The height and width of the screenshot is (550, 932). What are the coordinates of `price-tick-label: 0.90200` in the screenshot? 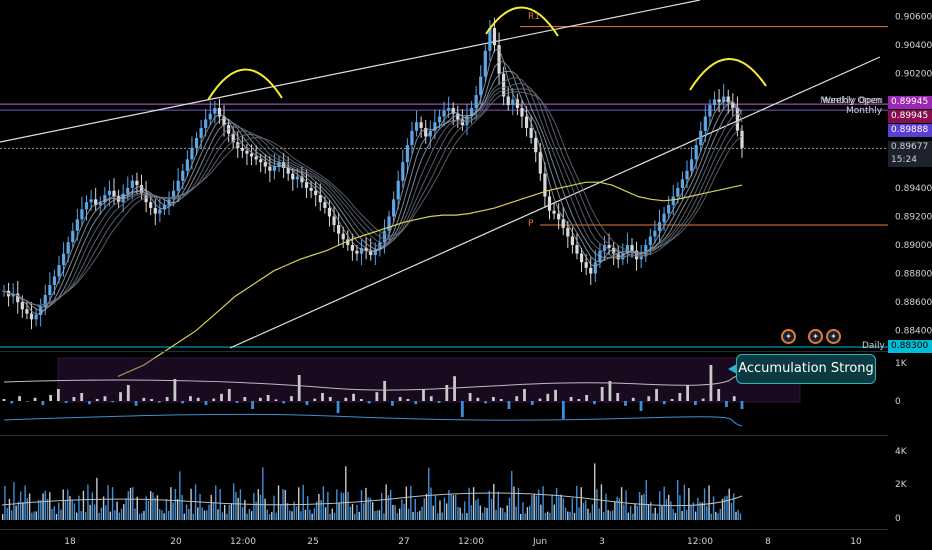 It's located at (913, 75).